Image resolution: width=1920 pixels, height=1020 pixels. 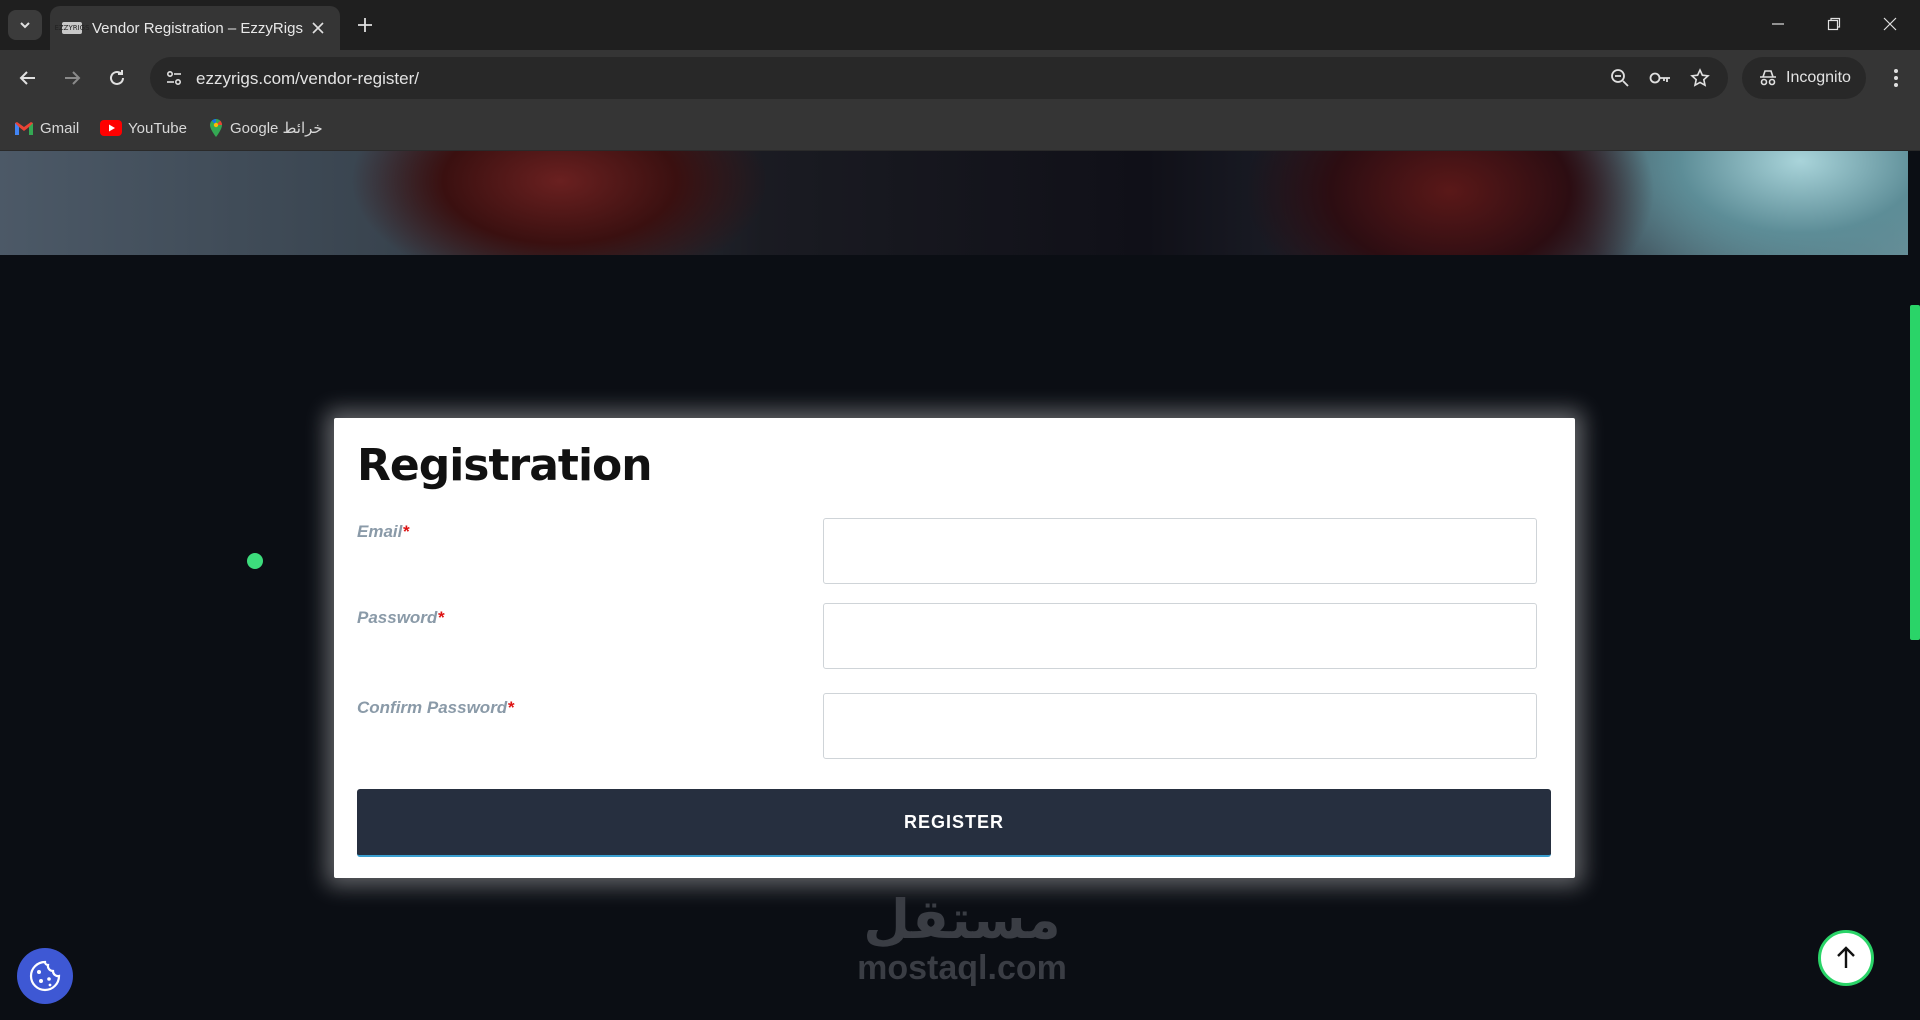 I want to click on hero-banner-image, so click(x=954, y=203).